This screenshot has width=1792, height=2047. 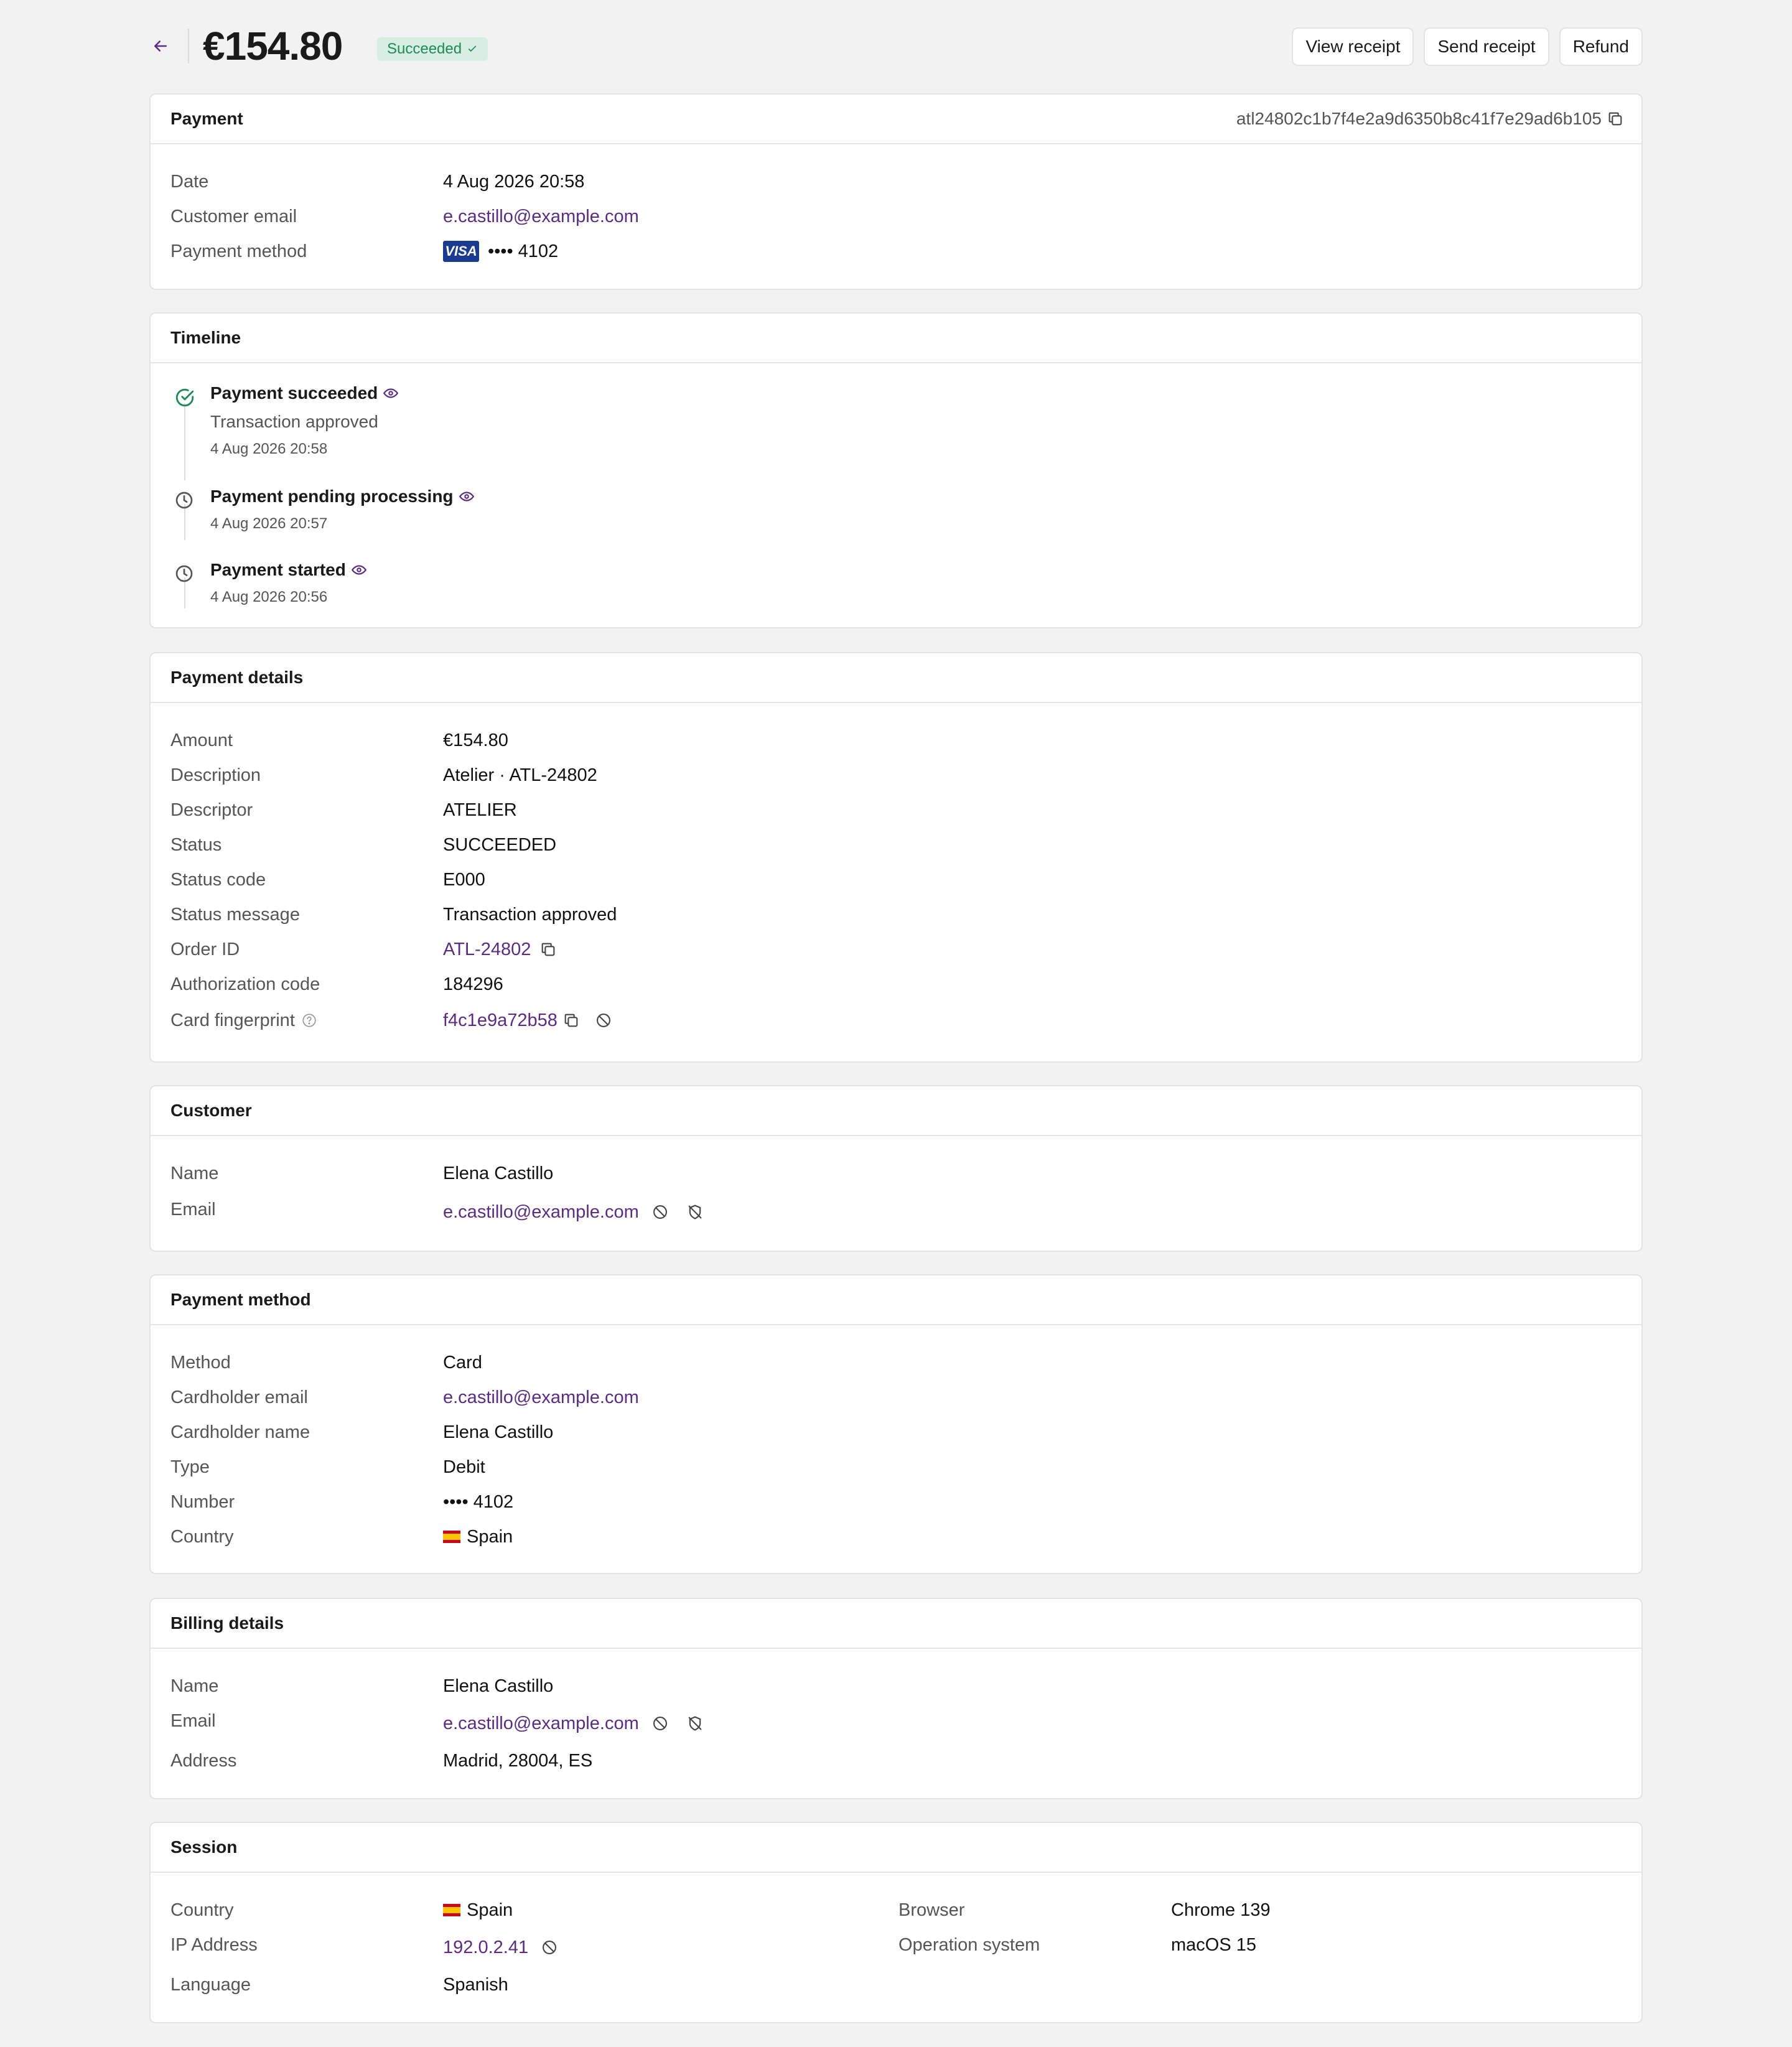 What do you see at coordinates (896, 251) in the screenshot?
I see `row-payment-method: Payment method VISA •••• 4102` at bounding box center [896, 251].